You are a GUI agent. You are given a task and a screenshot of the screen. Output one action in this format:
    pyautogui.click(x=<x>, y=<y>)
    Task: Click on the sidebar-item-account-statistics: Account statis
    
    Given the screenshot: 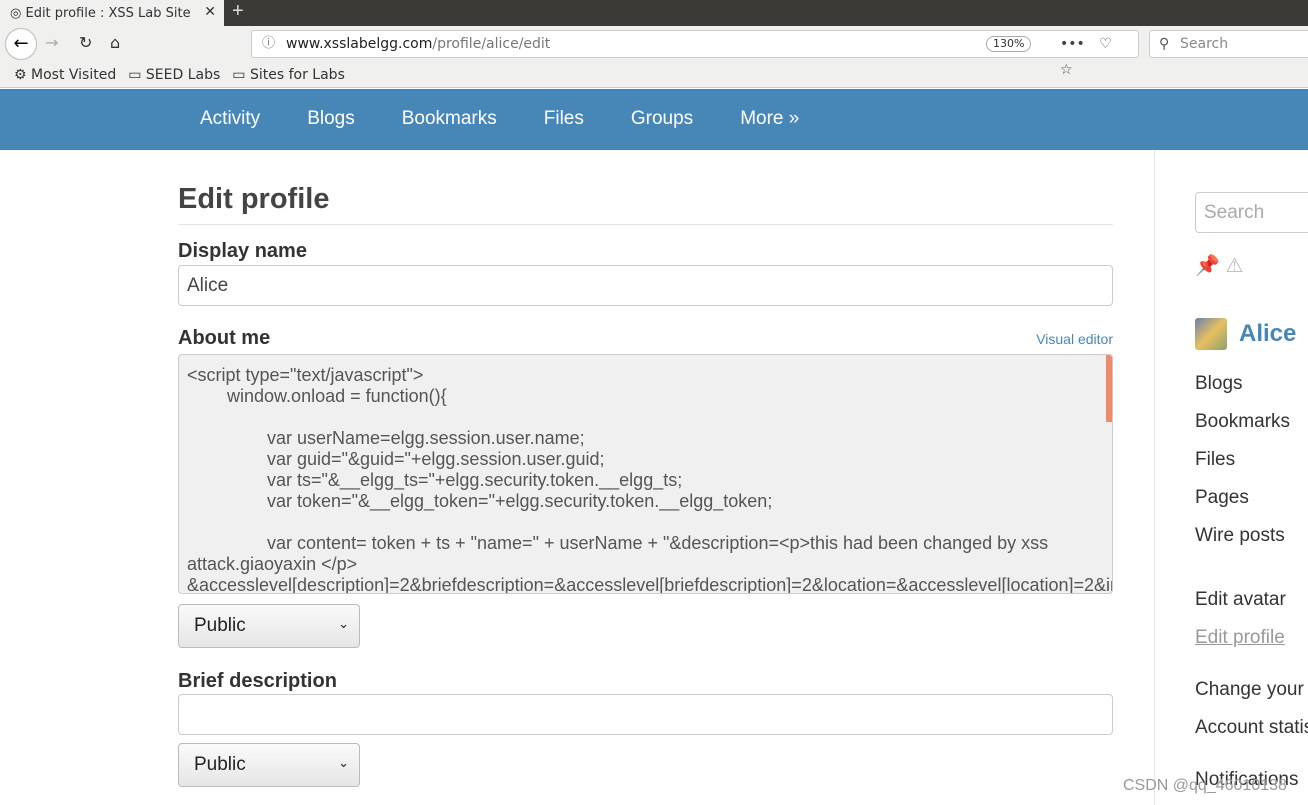 What is the action you would take?
    pyautogui.click(x=1251, y=743)
    